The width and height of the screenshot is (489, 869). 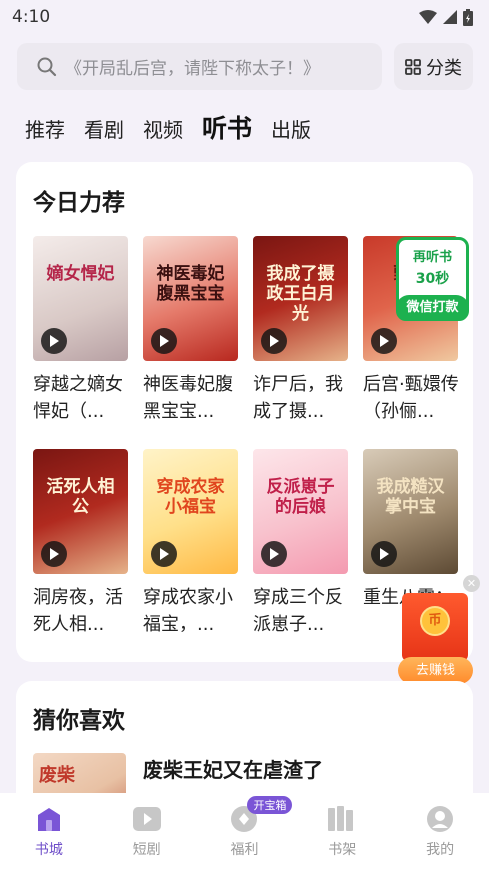 I want to click on bookstore-icon, so click(x=48, y=819).